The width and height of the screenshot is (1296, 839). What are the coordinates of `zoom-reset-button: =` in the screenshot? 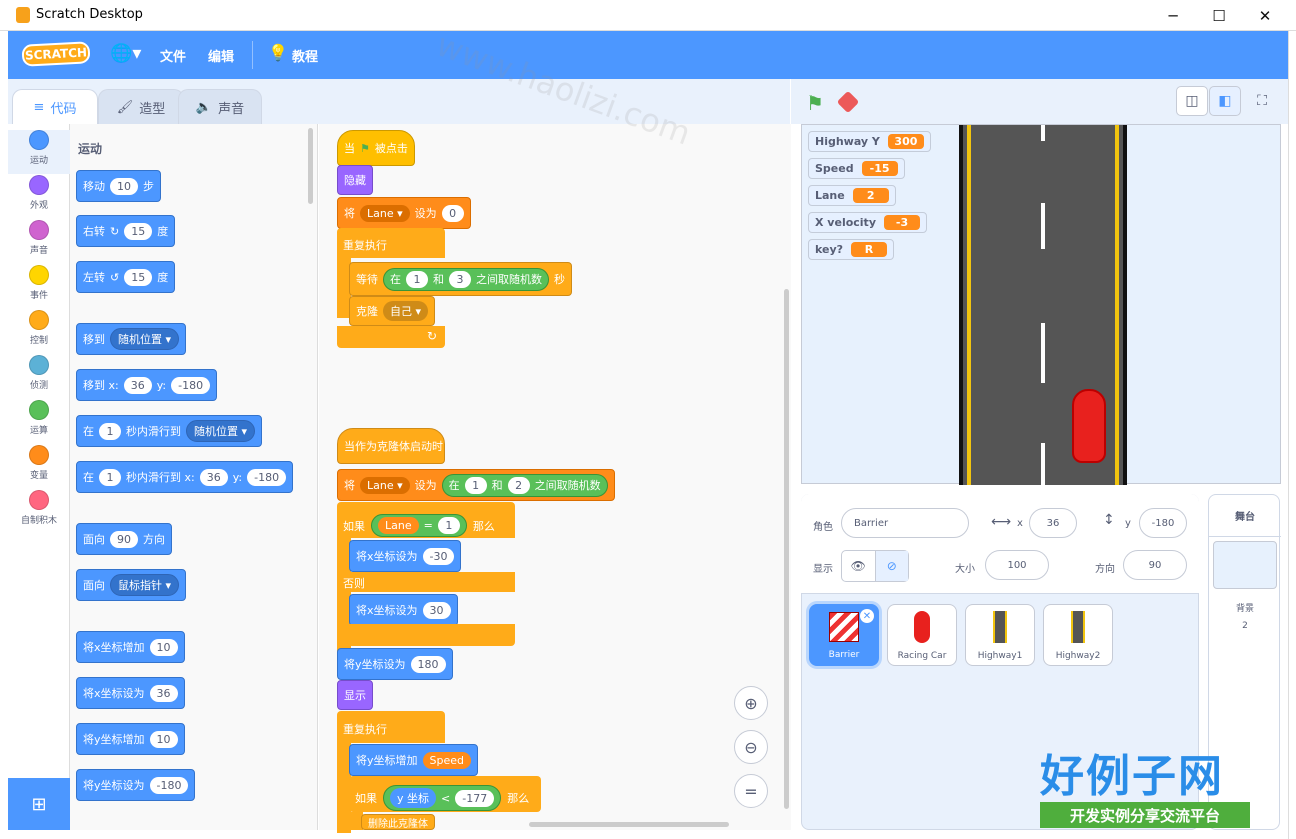 It's located at (751, 791).